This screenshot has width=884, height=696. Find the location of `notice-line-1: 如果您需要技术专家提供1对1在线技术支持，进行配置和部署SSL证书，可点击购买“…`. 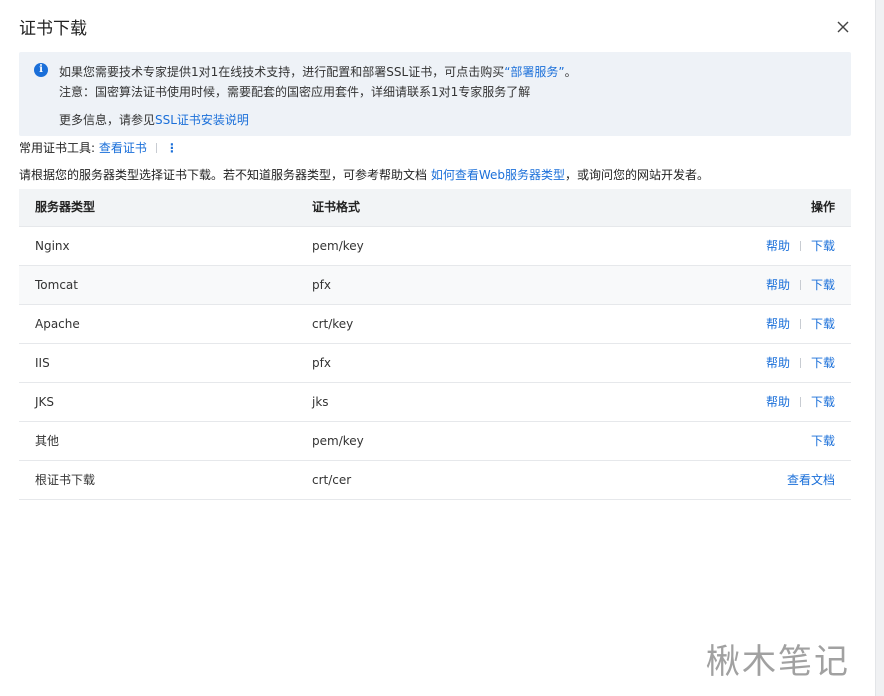

notice-line-1: 如果您需要技术专家提供1对1在线技术支持，进行配置和部署SSL证书，可点击购买“… is located at coordinates (318, 71).